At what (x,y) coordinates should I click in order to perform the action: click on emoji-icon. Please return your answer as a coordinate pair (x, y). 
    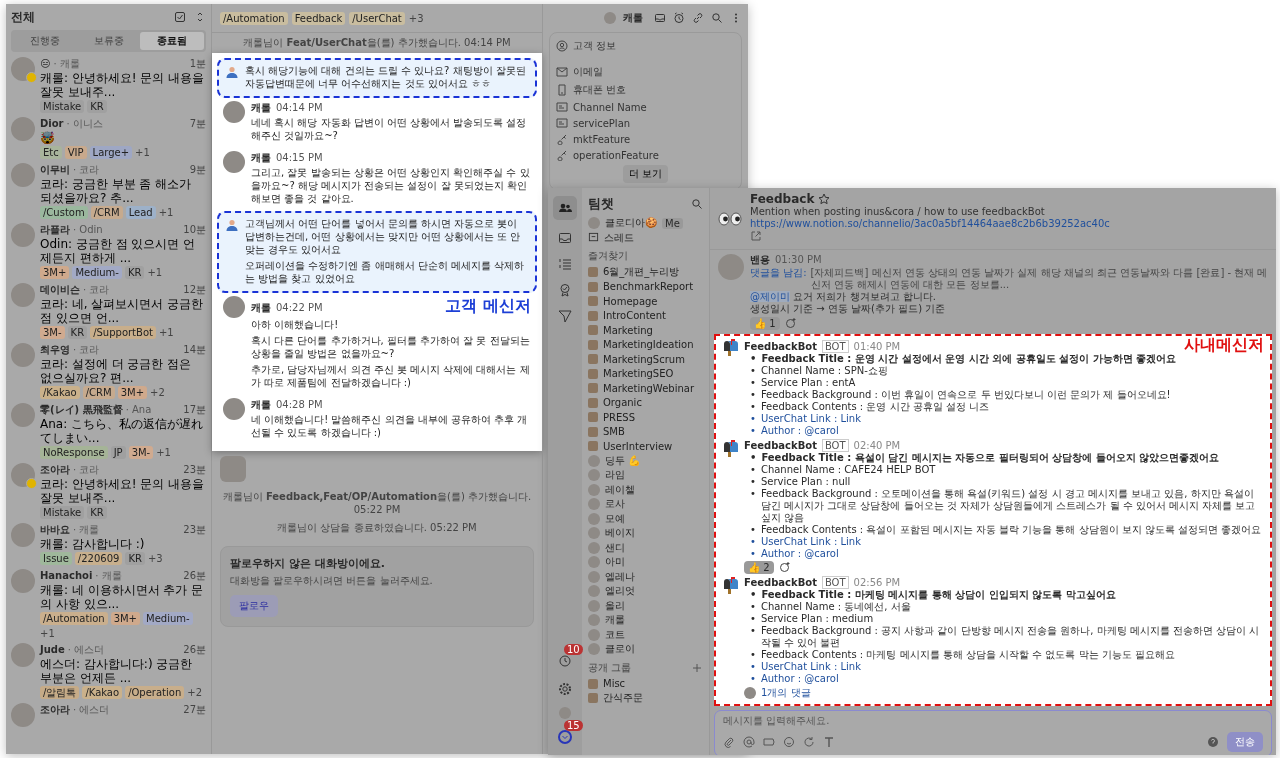
    Looking at the image, I should click on (789, 741).